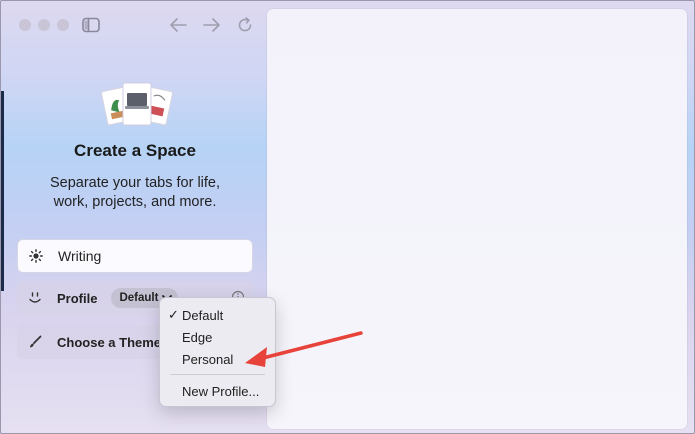  I want to click on menu-separator, so click(217, 374).